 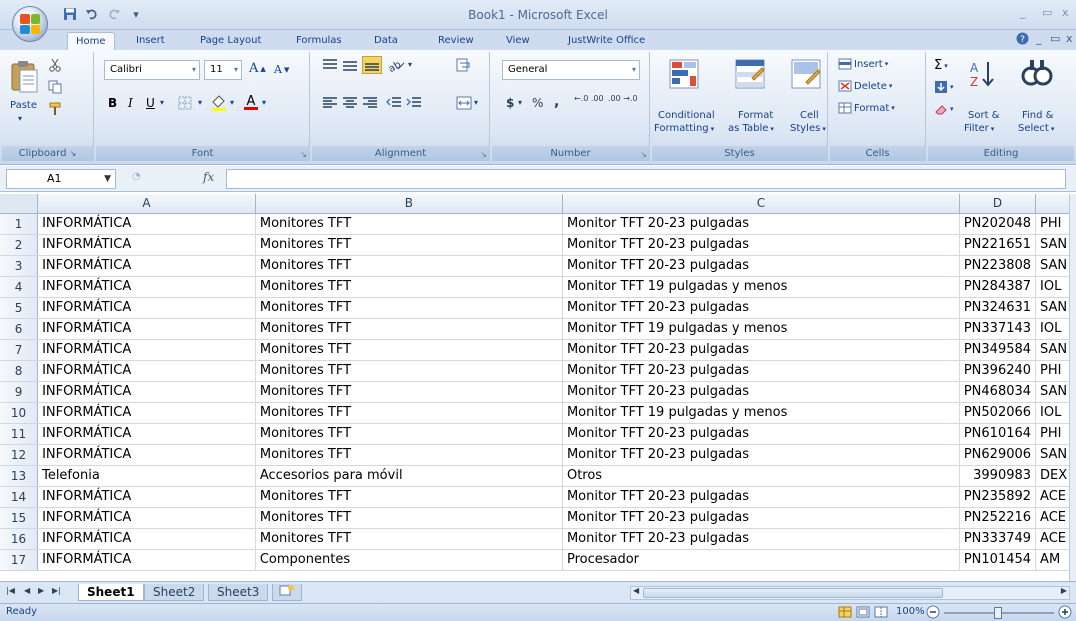 What do you see at coordinates (510, 103) in the screenshot?
I see `currency-button: $` at bounding box center [510, 103].